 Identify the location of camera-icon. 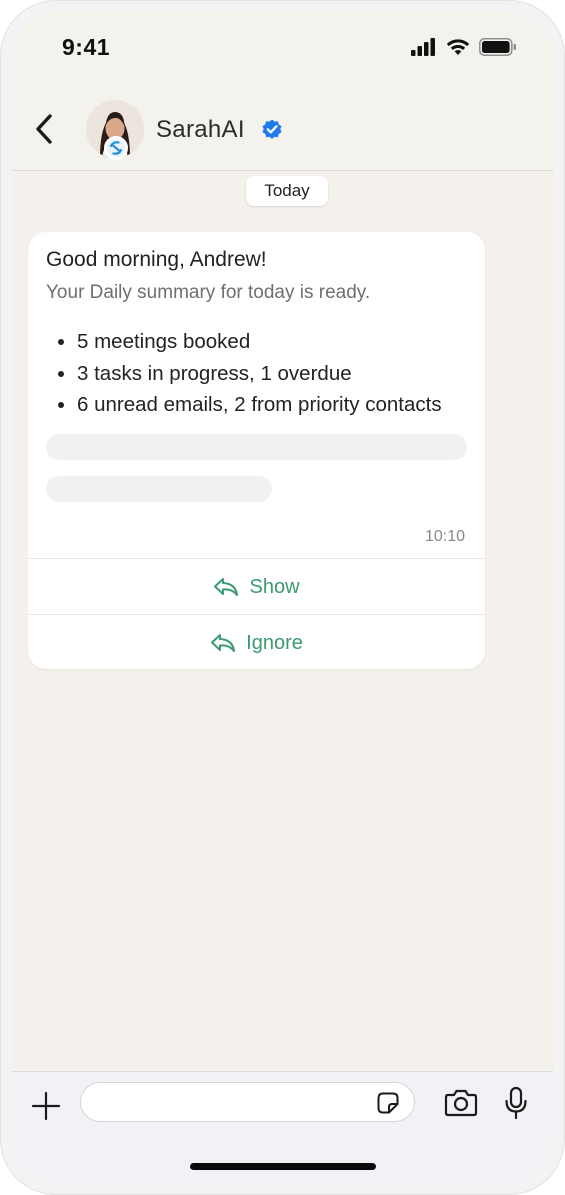
(461, 1103).